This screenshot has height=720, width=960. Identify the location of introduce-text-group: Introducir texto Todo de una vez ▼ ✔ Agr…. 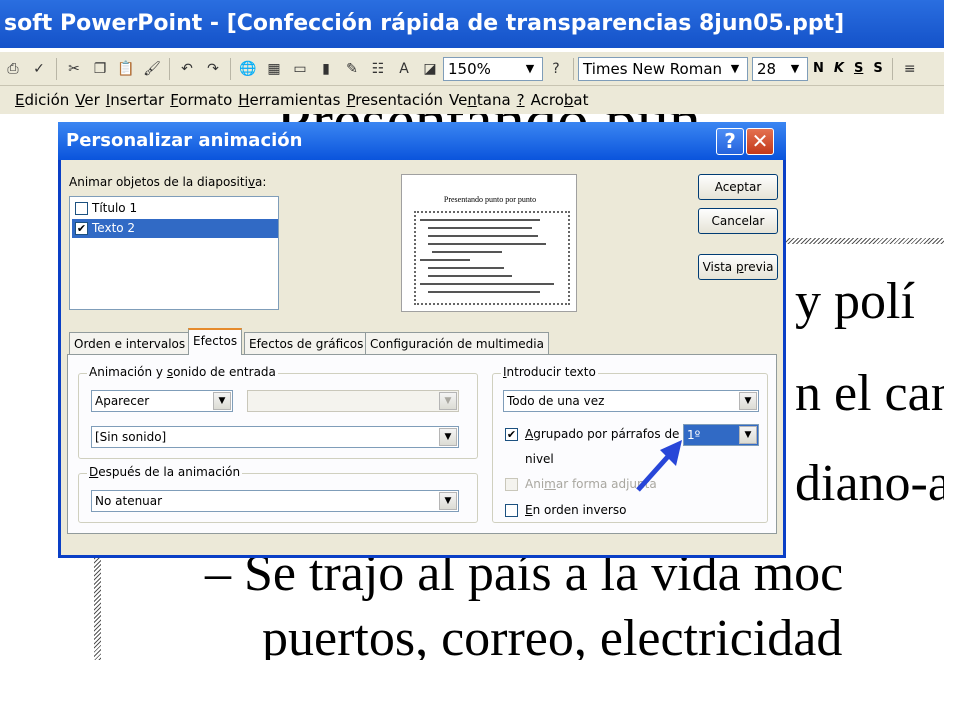
(630, 444).